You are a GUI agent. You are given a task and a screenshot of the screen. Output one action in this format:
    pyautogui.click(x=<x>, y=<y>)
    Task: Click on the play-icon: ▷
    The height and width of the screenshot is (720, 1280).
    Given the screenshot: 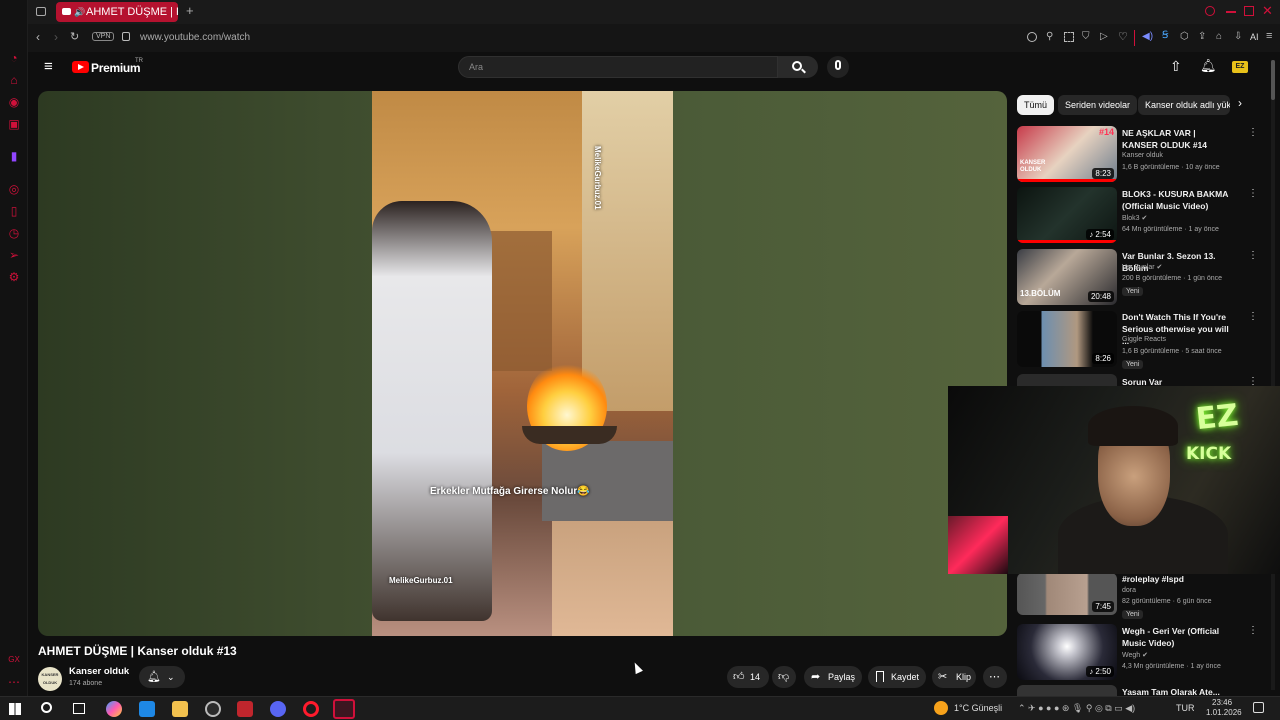 What is the action you would take?
    pyautogui.click(x=1104, y=36)
    